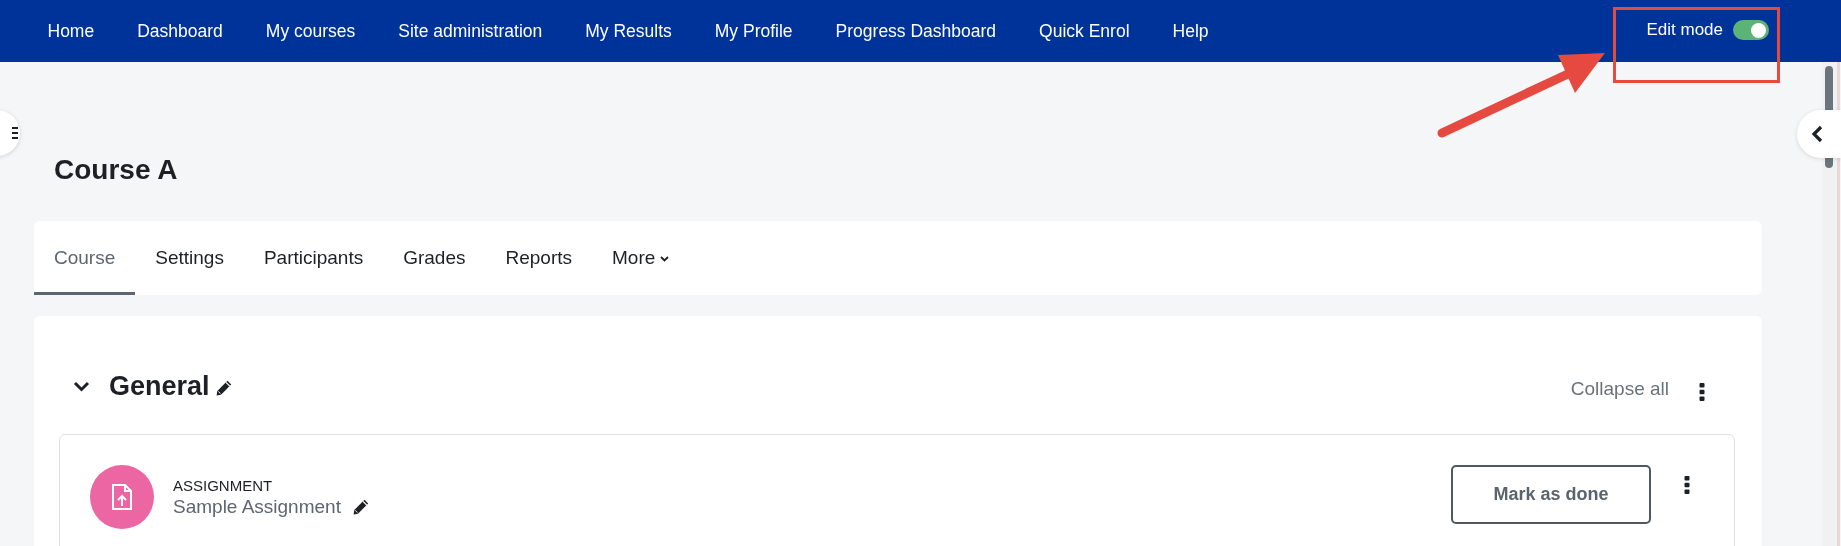  What do you see at coordinates (665, 259) in the screenshot?
I see `caret-icon` at bounding box center [665, 259].